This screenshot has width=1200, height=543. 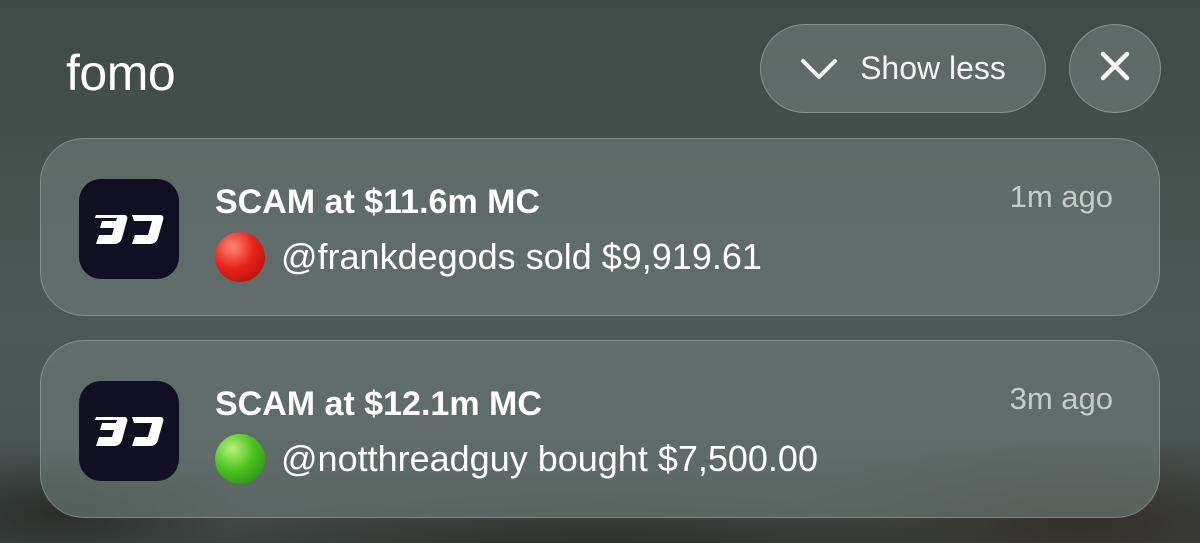 What do you see at coordinates (549, 458) in the screenshot?
I see `notification-message: @notthreadguy bought $7,500.00` at bounding box center [549, 458].